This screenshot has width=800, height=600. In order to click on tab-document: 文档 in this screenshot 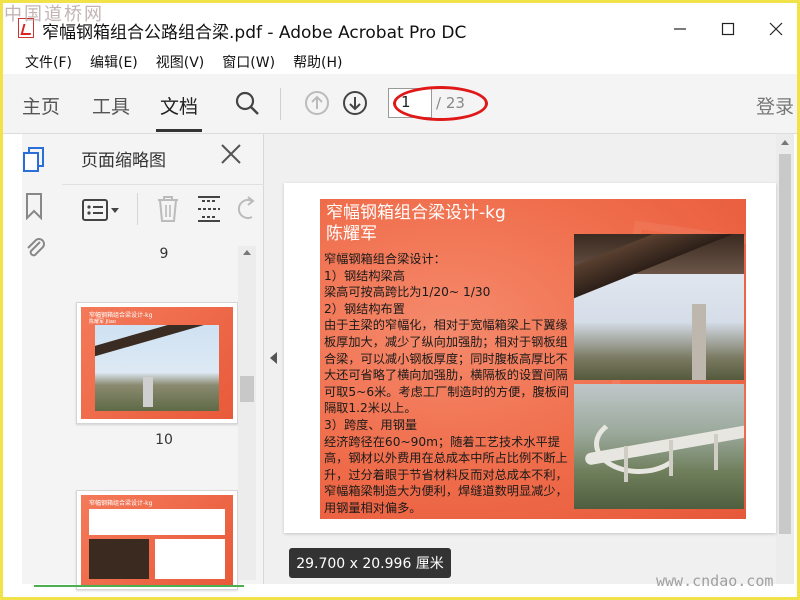, I will do `click(179, 105)`.